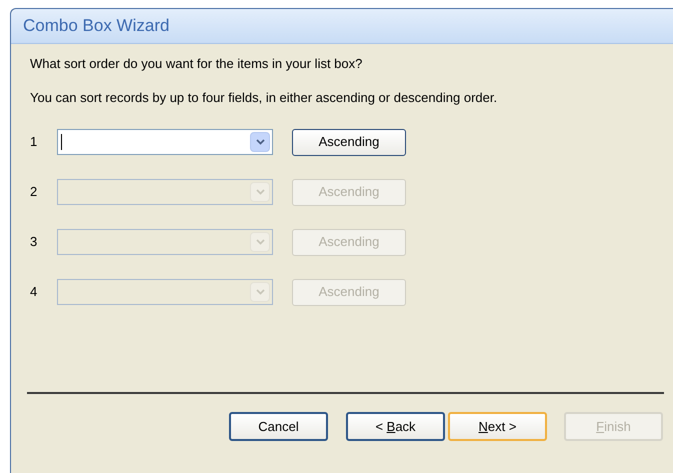  What do you see at coordinates (497, 426) in the screenshot?
I see `wizard-button: Next >` at bounding box center [497, 426].